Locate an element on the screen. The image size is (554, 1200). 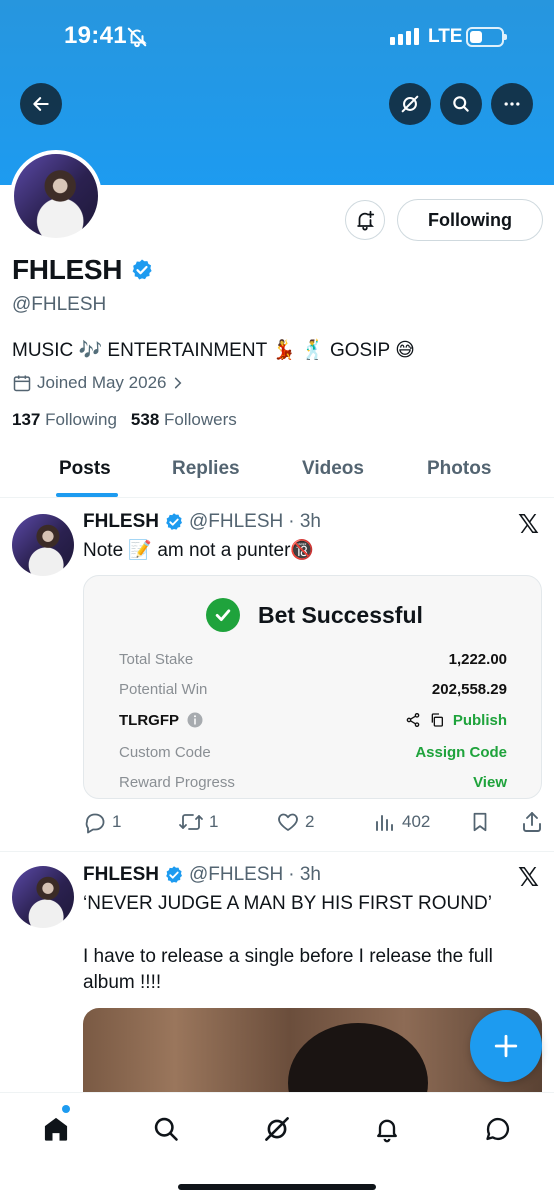
view-count: 402 is located at coordinates (416, 821).